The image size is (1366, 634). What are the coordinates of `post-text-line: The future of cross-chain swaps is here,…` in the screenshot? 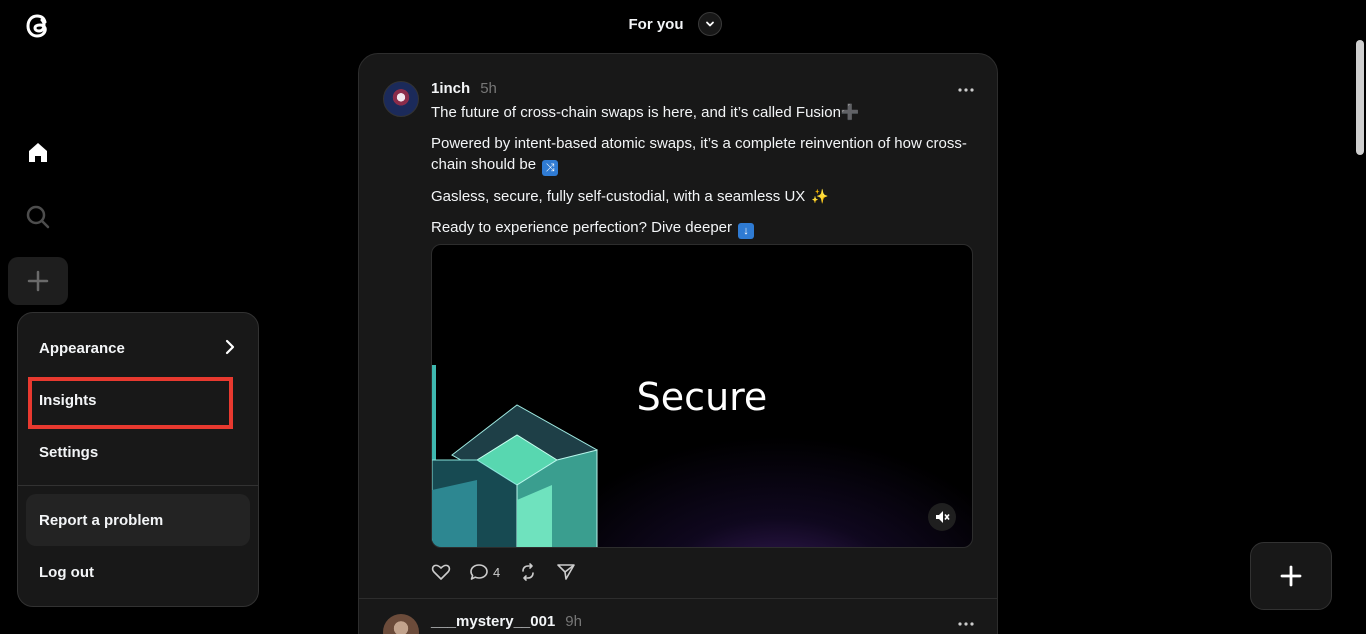 It's located at (645, 112).